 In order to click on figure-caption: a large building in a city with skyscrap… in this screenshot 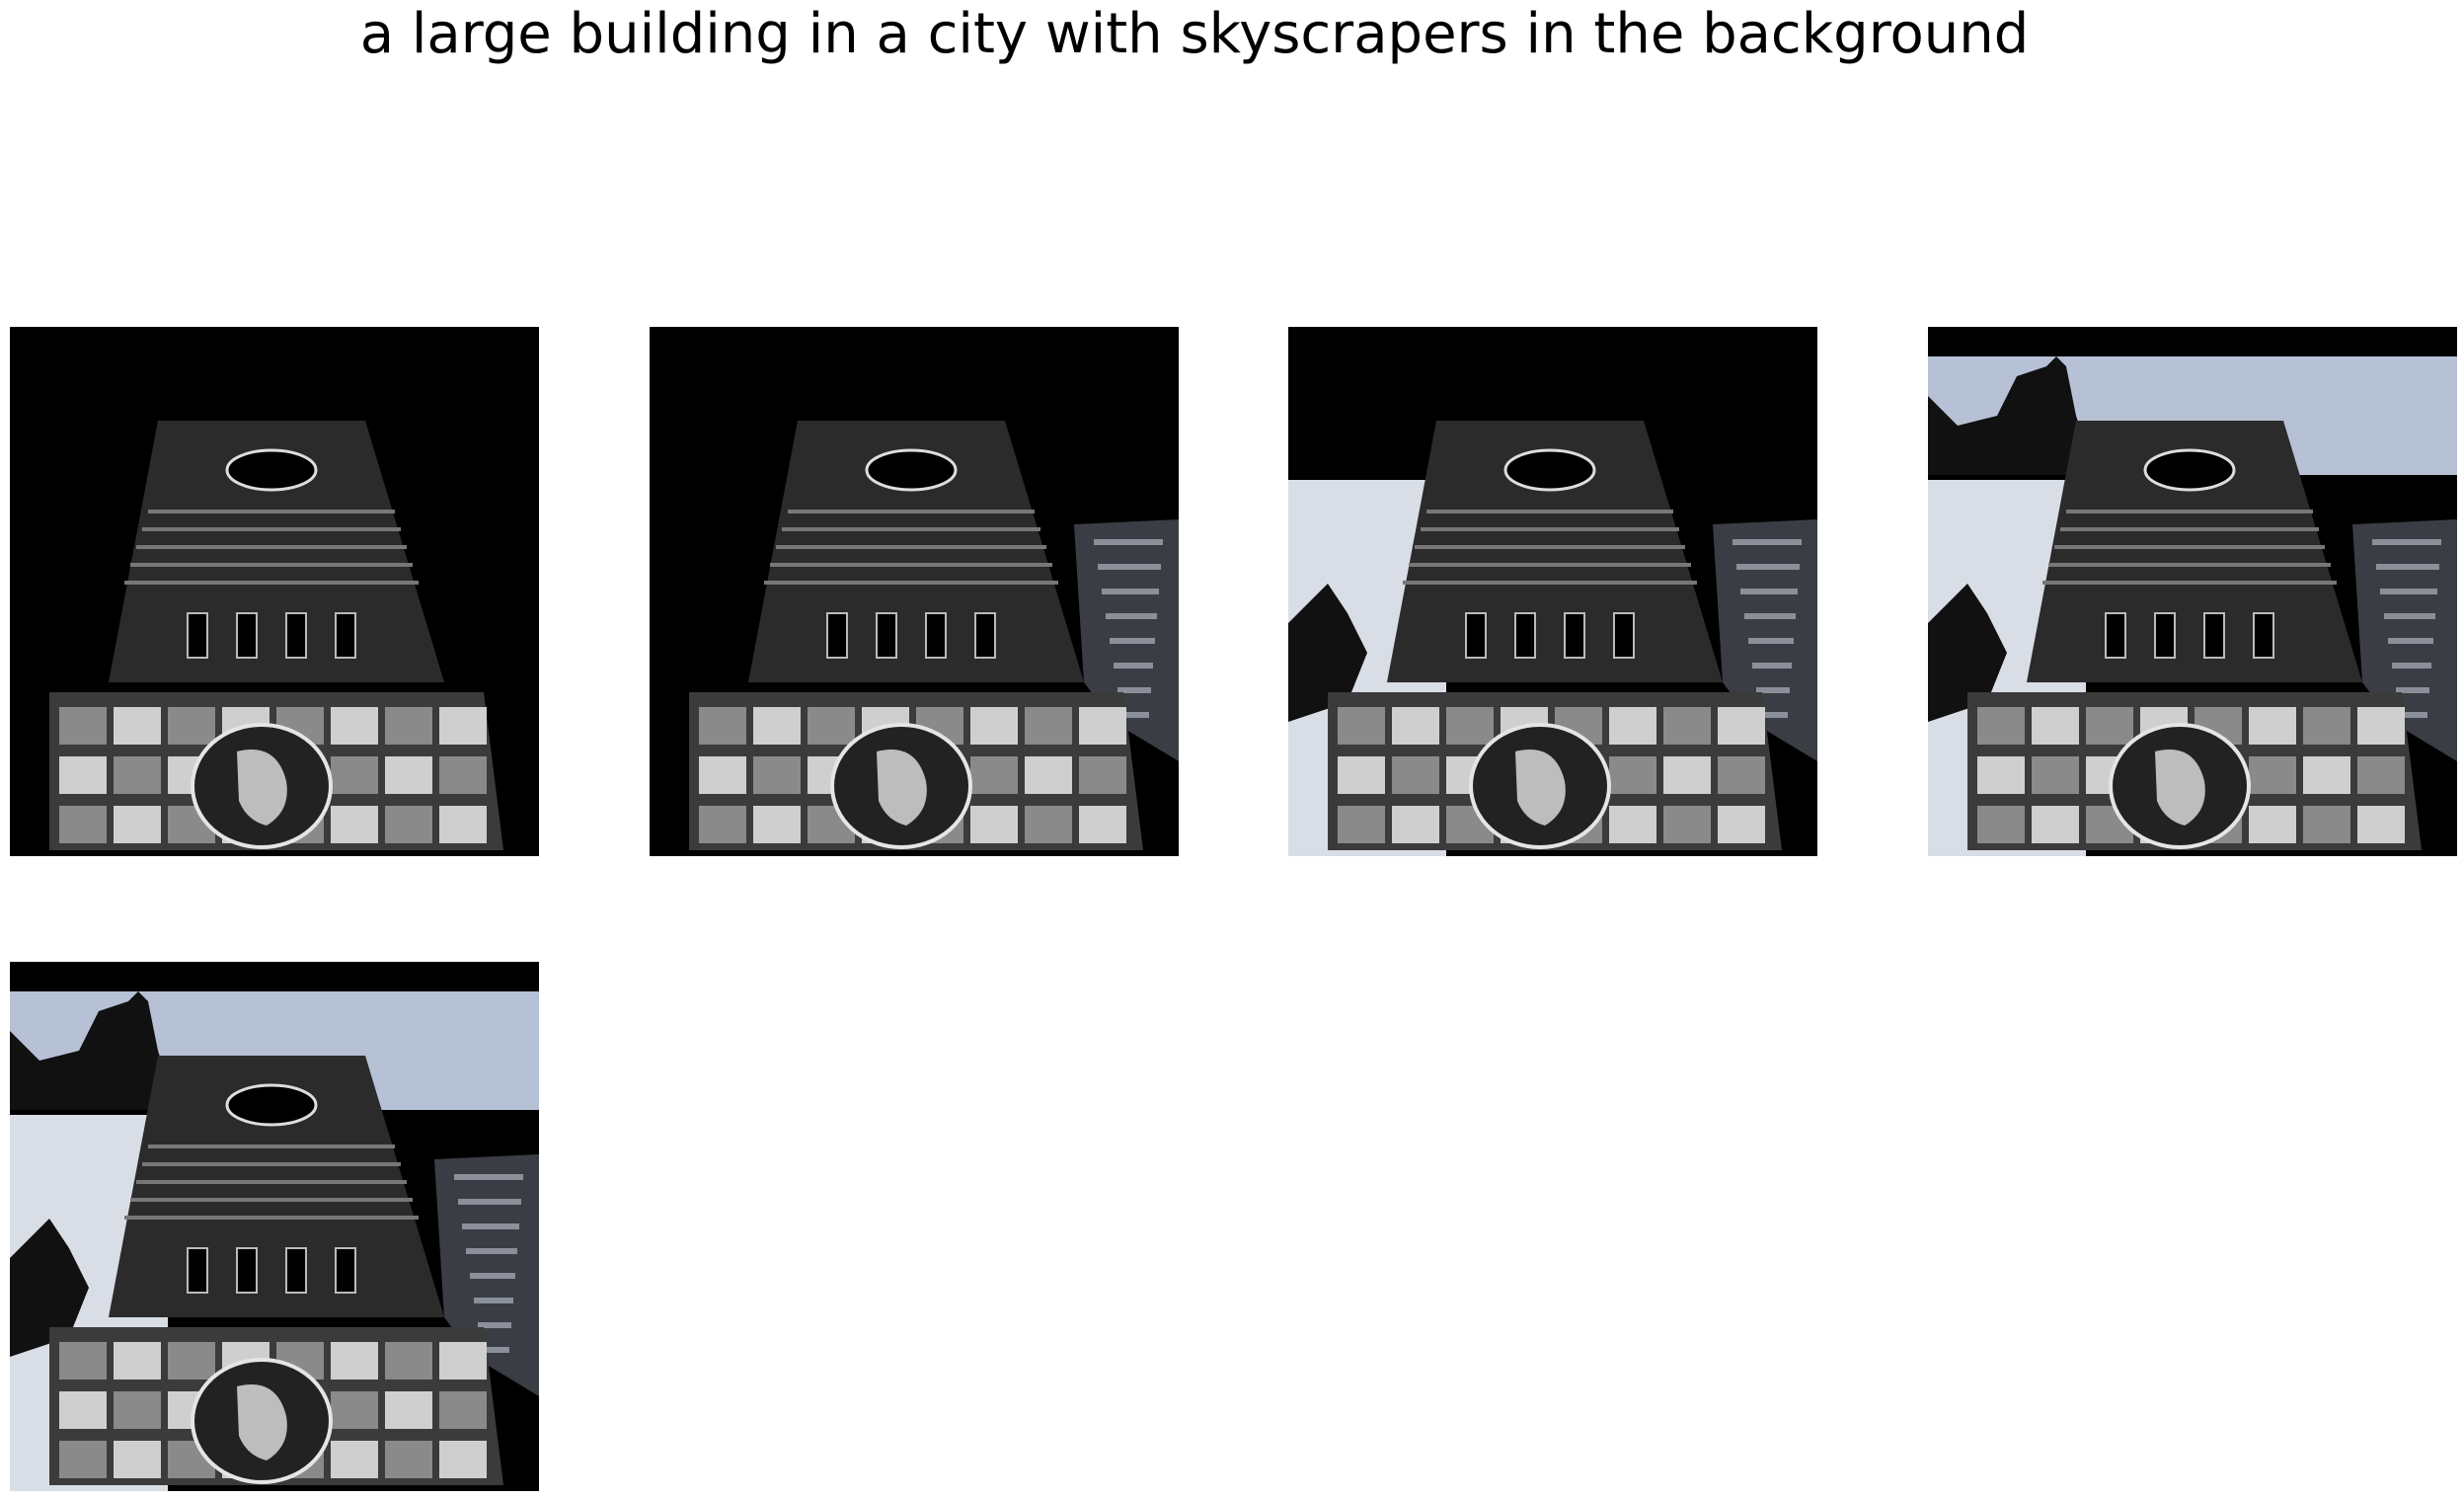, I will do `click(1194, 34)`.